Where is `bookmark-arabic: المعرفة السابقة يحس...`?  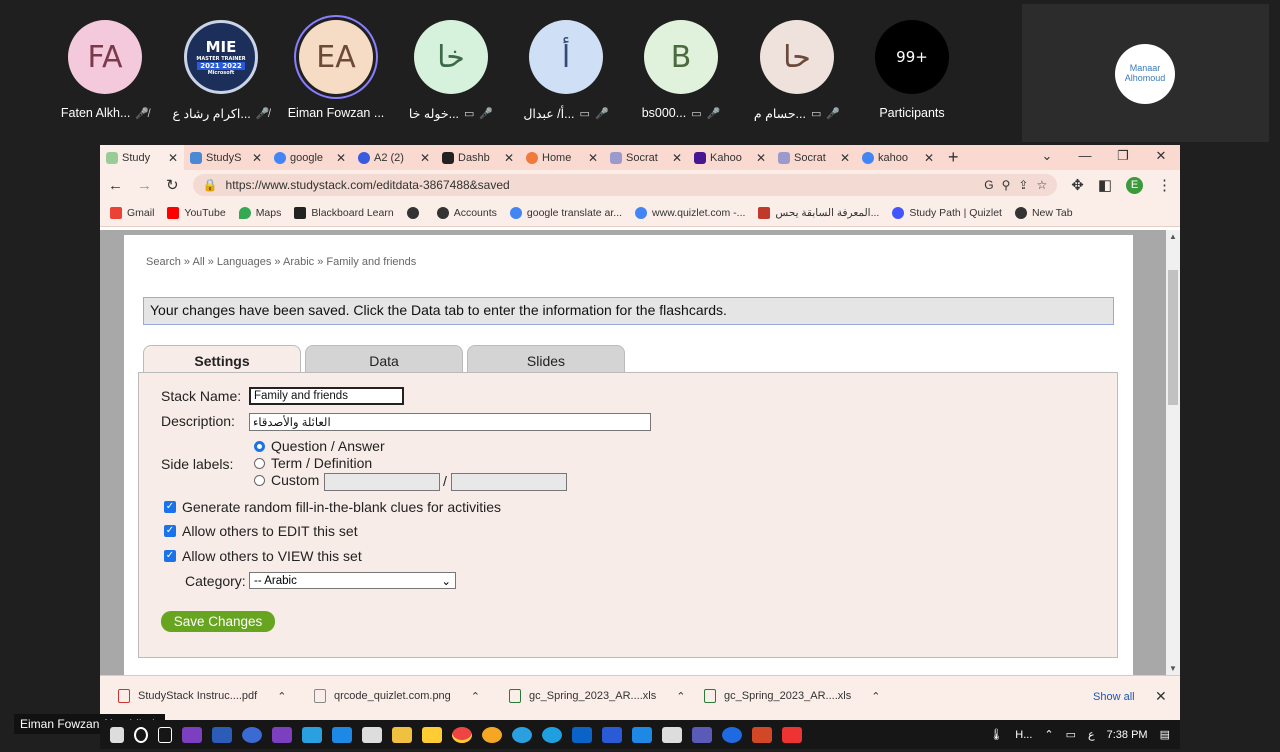 bookmark-arabic: المعرفة السابقة يحس... is located at coordinates (818, 213).